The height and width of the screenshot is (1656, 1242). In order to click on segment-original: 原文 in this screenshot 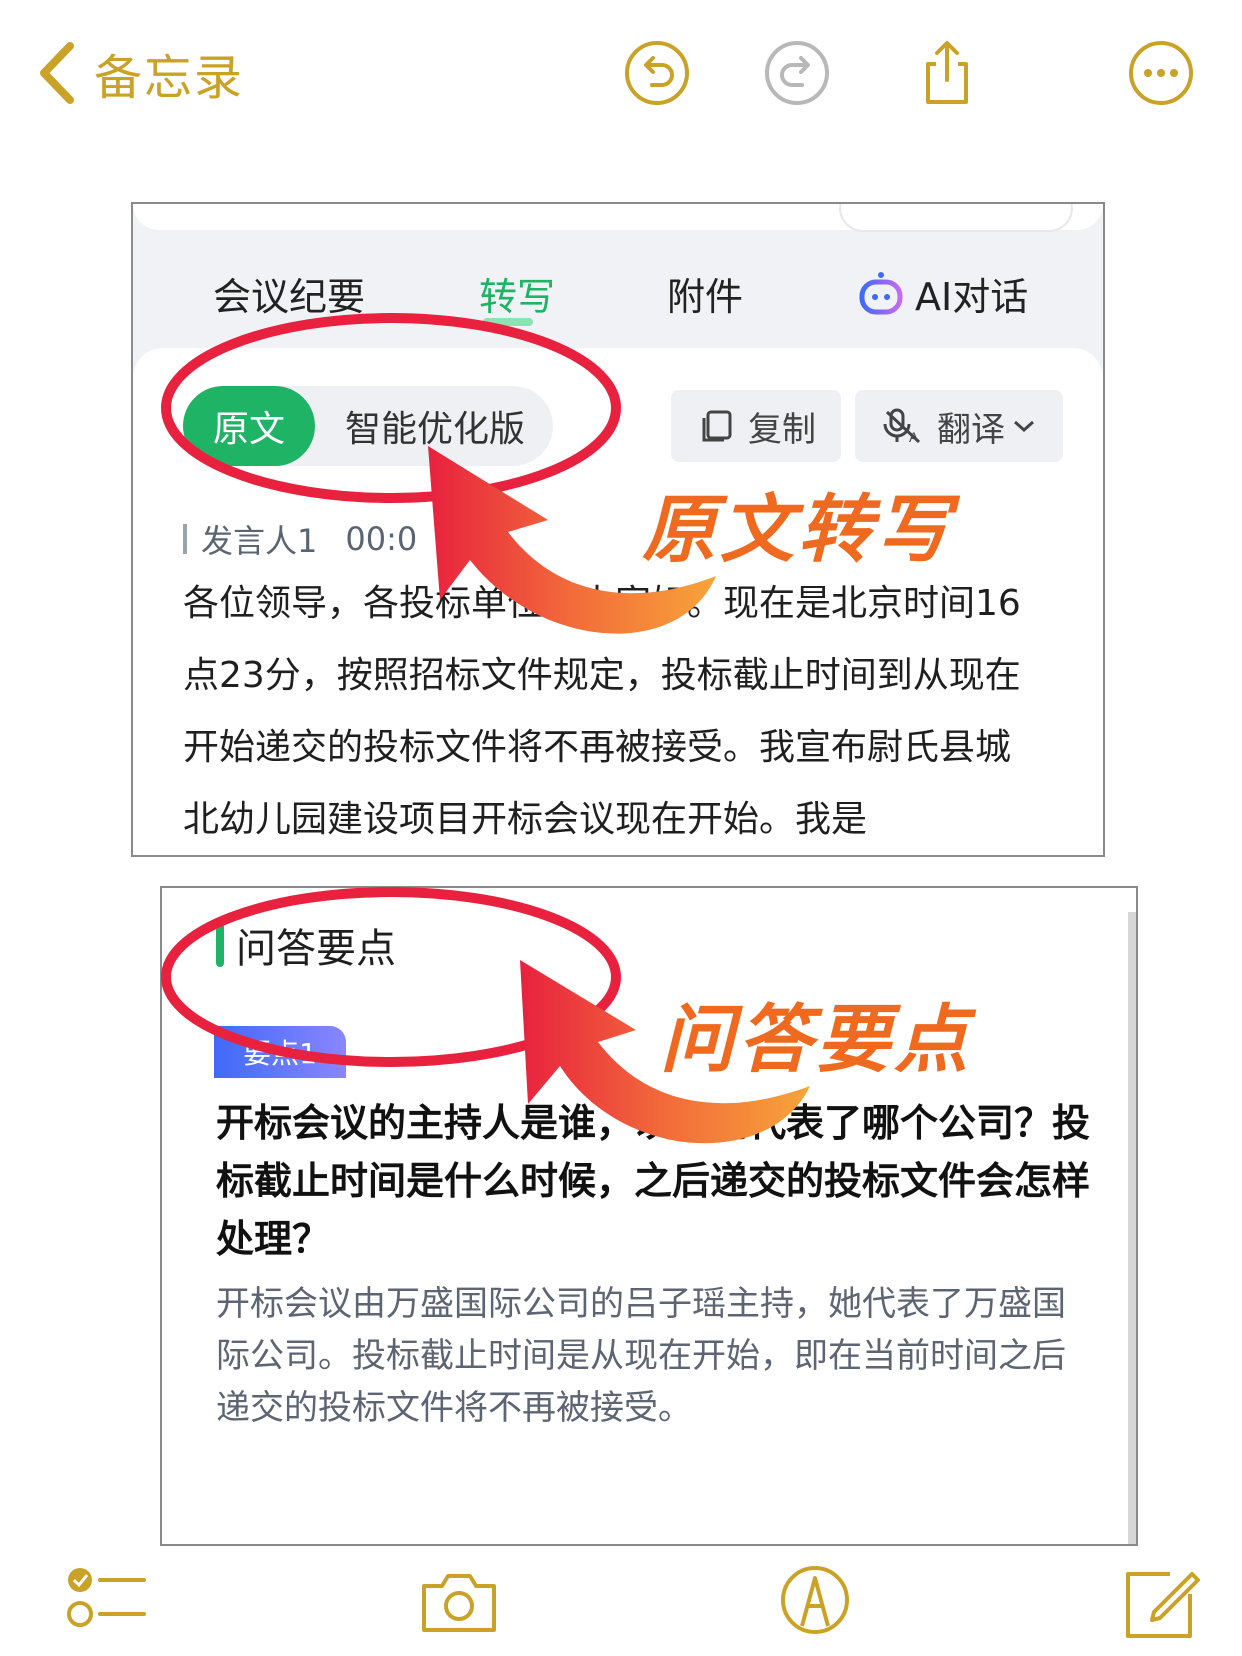, I will do `click(249, 426)`.